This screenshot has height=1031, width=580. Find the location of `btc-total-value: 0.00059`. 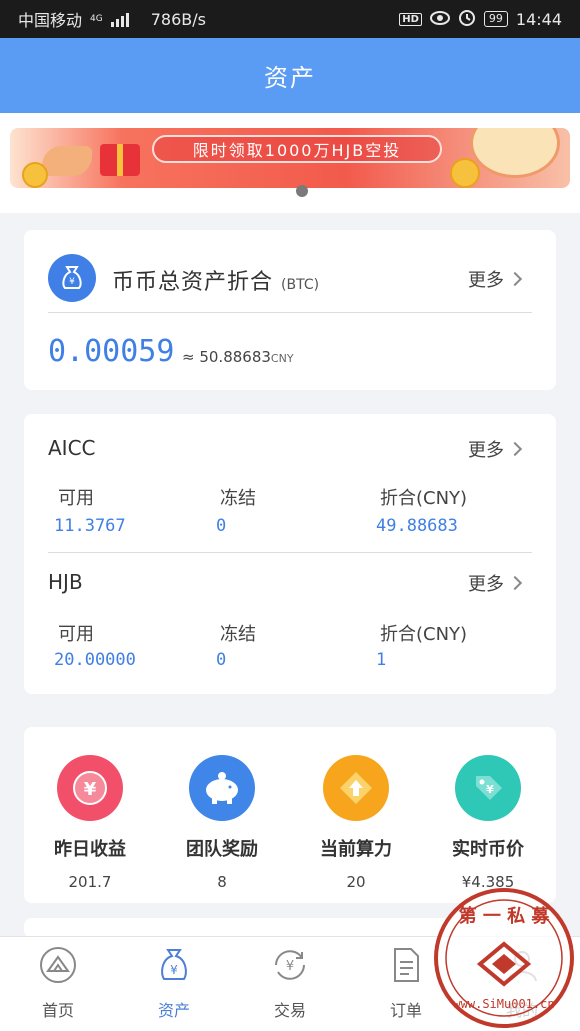

btc-total-value: 0.00059 is located at coordinates (111, 351).